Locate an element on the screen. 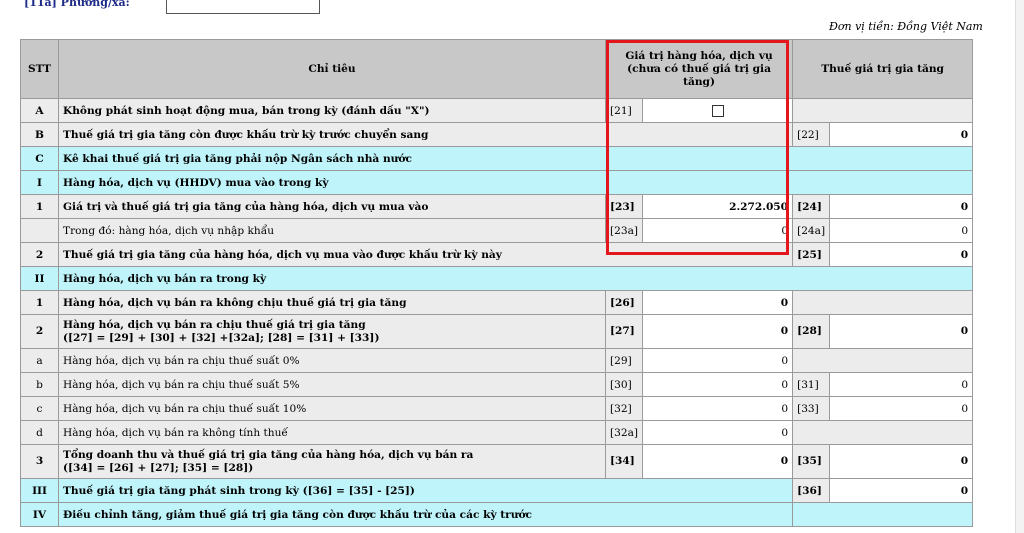 This screenshot has height=533, width=1024. row-code: [24] is located at coordinates (811, 206).